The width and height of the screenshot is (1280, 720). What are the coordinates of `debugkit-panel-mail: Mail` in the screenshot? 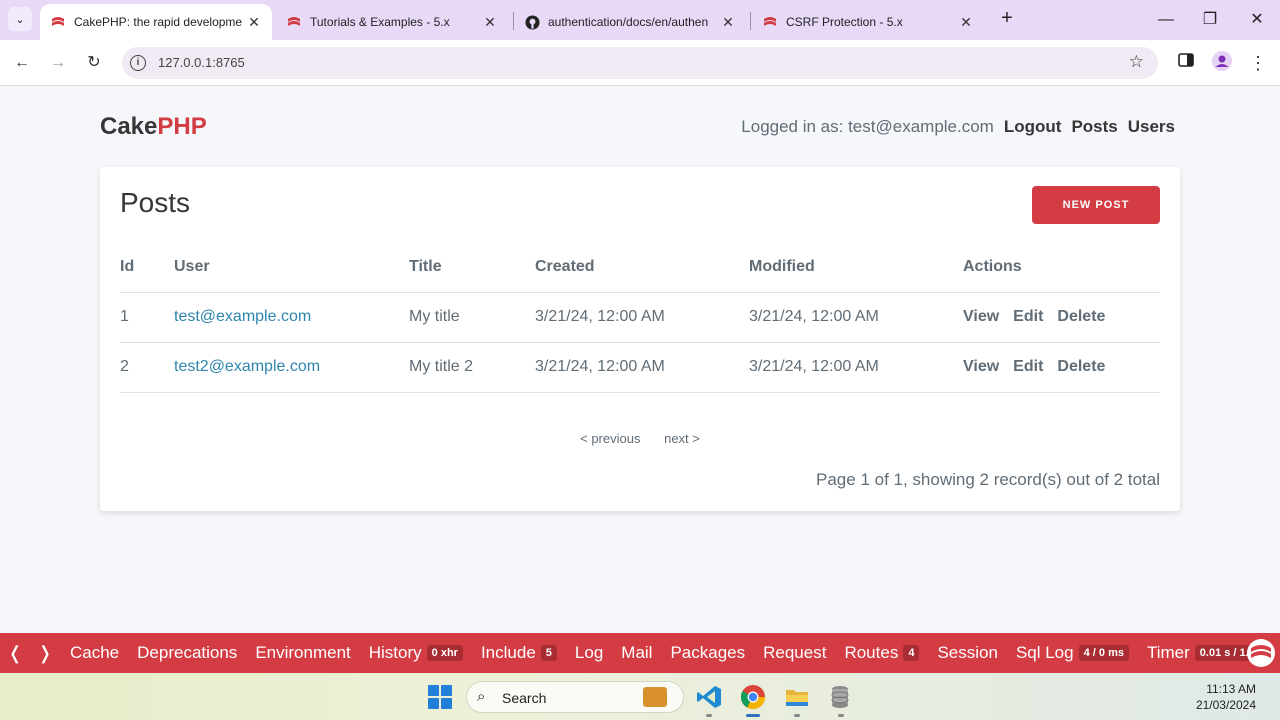 It's located at (636, 653).